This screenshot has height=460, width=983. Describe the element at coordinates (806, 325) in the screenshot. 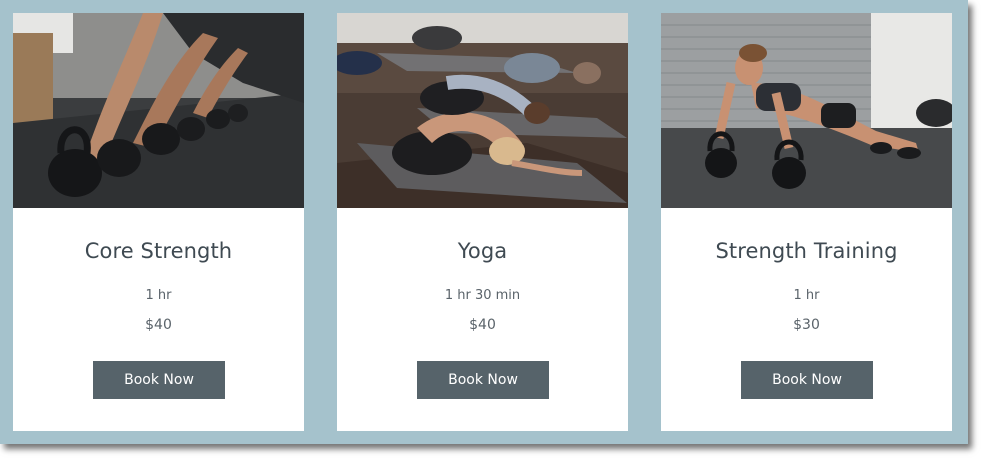

I see `service-price: $30` at that location.